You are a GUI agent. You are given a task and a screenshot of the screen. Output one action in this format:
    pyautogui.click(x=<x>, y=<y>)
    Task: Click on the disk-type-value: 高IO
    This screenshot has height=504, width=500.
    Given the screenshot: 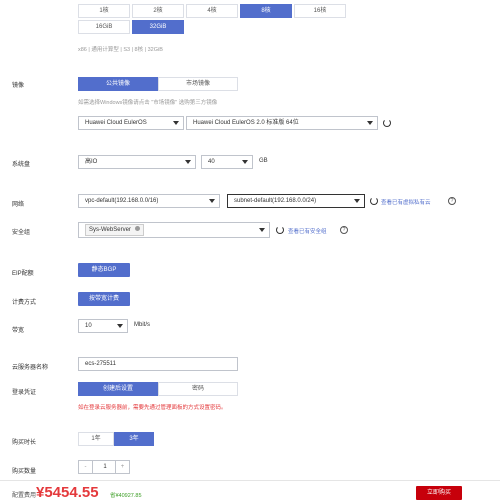 What is the action you would take?
    pyautogui.click(x=91, y=162)
    